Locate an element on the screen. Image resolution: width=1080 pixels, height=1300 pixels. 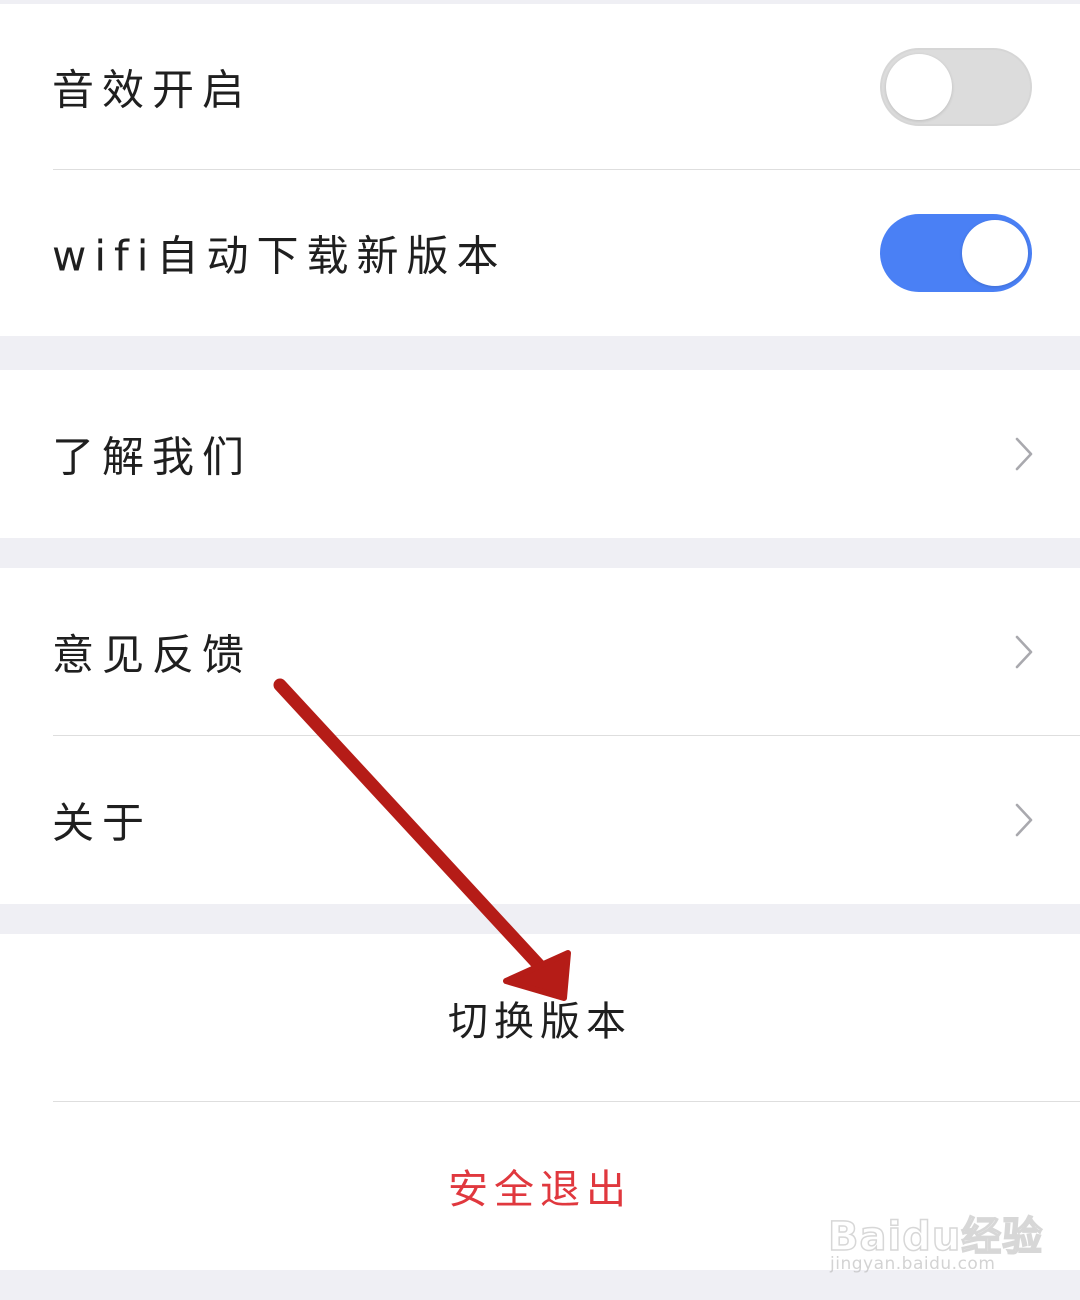
logout-label: 安全退出 is located at coordinates (540, 1190).